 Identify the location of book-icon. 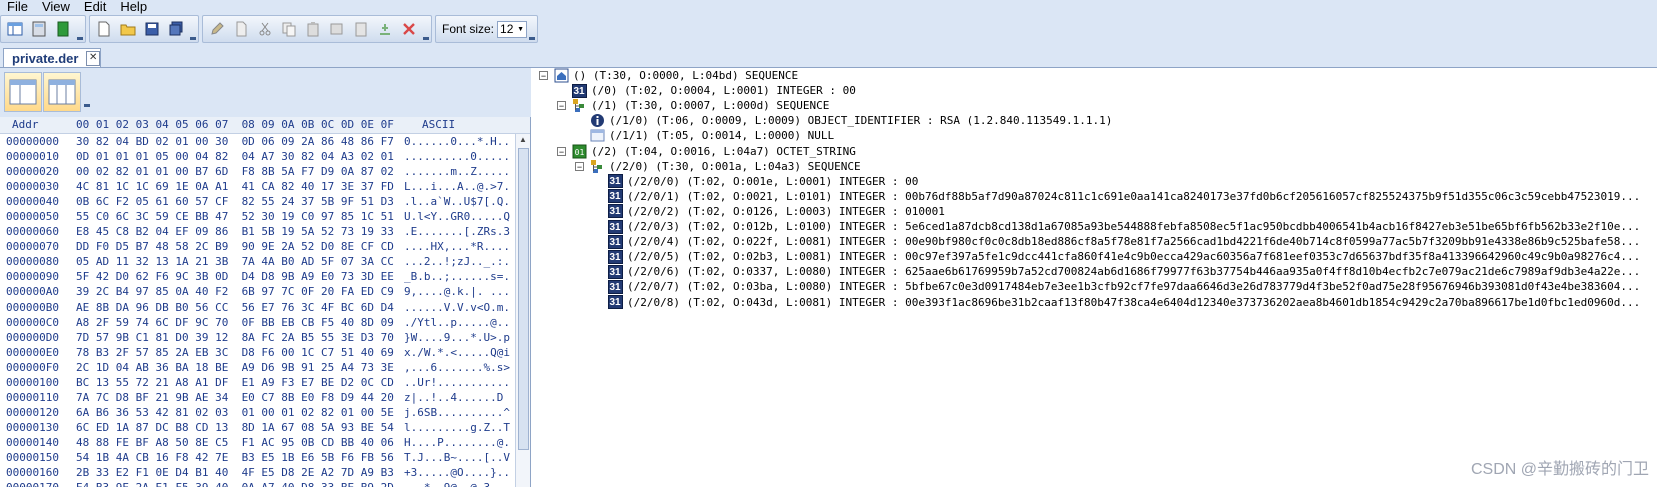
(63, 29).